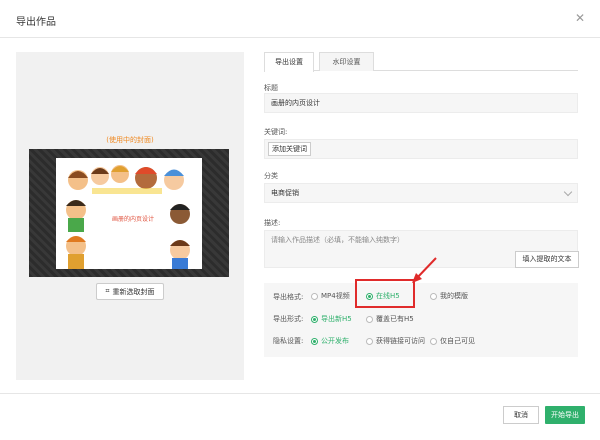  Describe the element at coordinates (276, 132) in the screenshot. I see `keywords-label: 关键词:` at that location.